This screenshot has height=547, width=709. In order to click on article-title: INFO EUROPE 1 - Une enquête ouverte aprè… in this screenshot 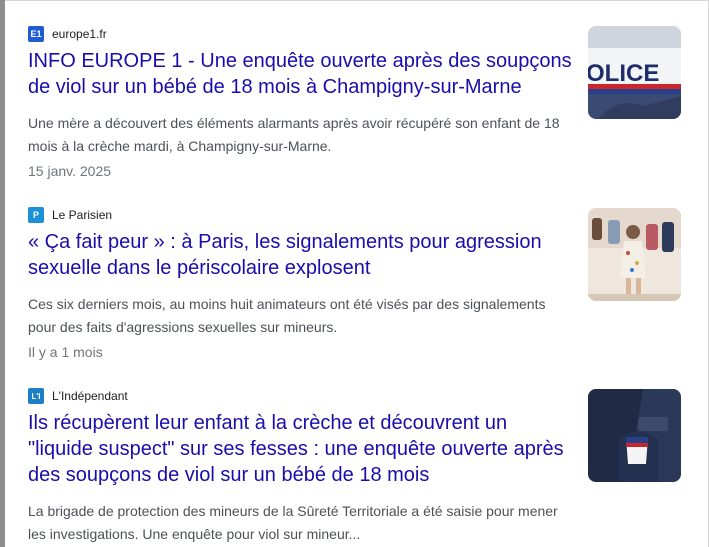, I will do `click(300, 74)`.